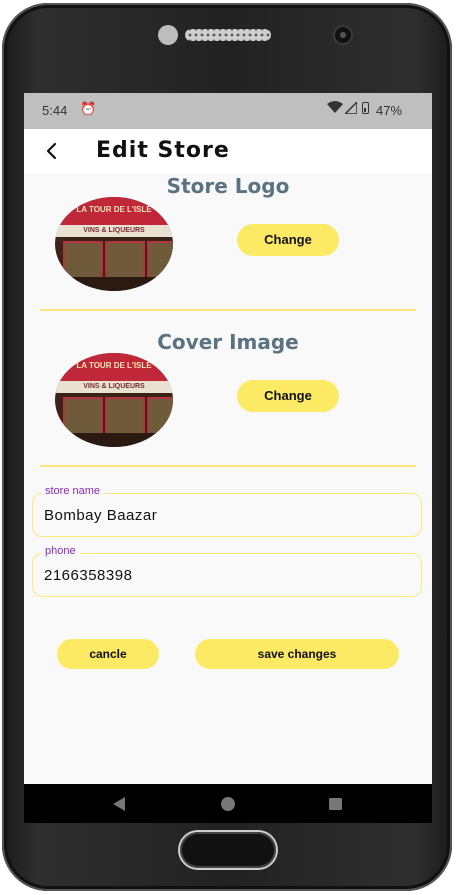  Describe the element at coordinates (228, 342) in the screenshot. I see `cover-image-title: Cover Image` at that location.